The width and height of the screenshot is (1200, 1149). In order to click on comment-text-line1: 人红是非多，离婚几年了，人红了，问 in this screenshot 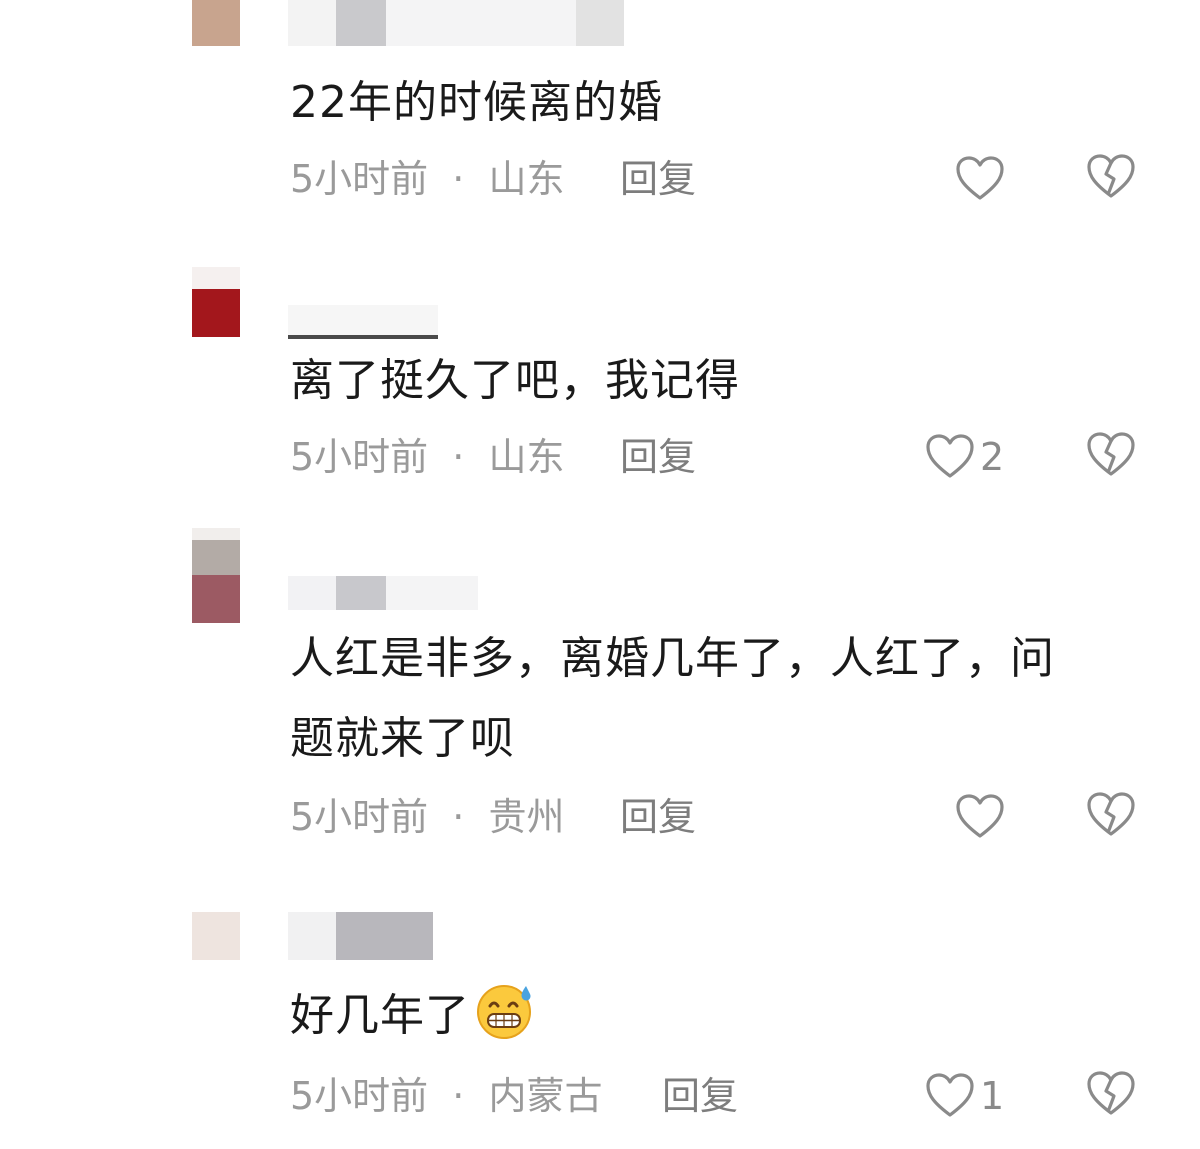, I will do `click(672, 658)`.